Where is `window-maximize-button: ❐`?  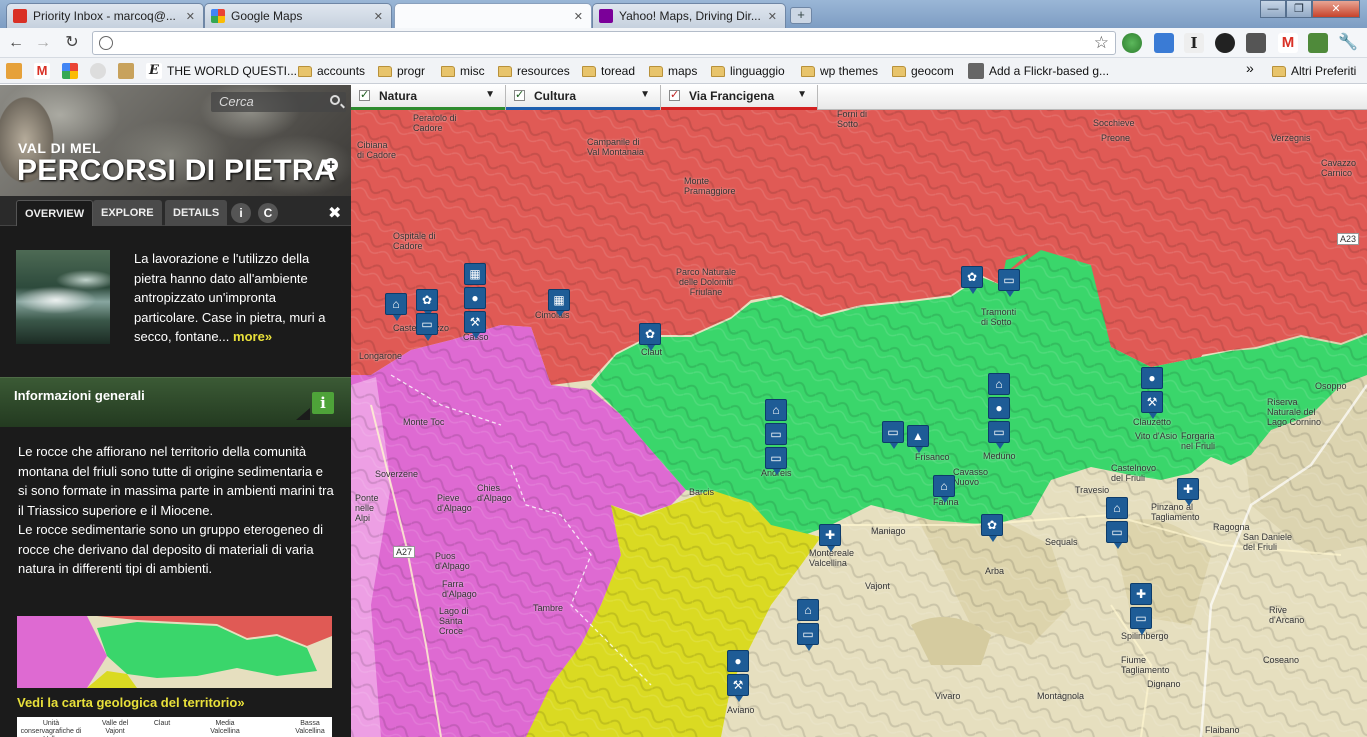
window-maximize-button: ❐ is located at coordinates (1299, 9).